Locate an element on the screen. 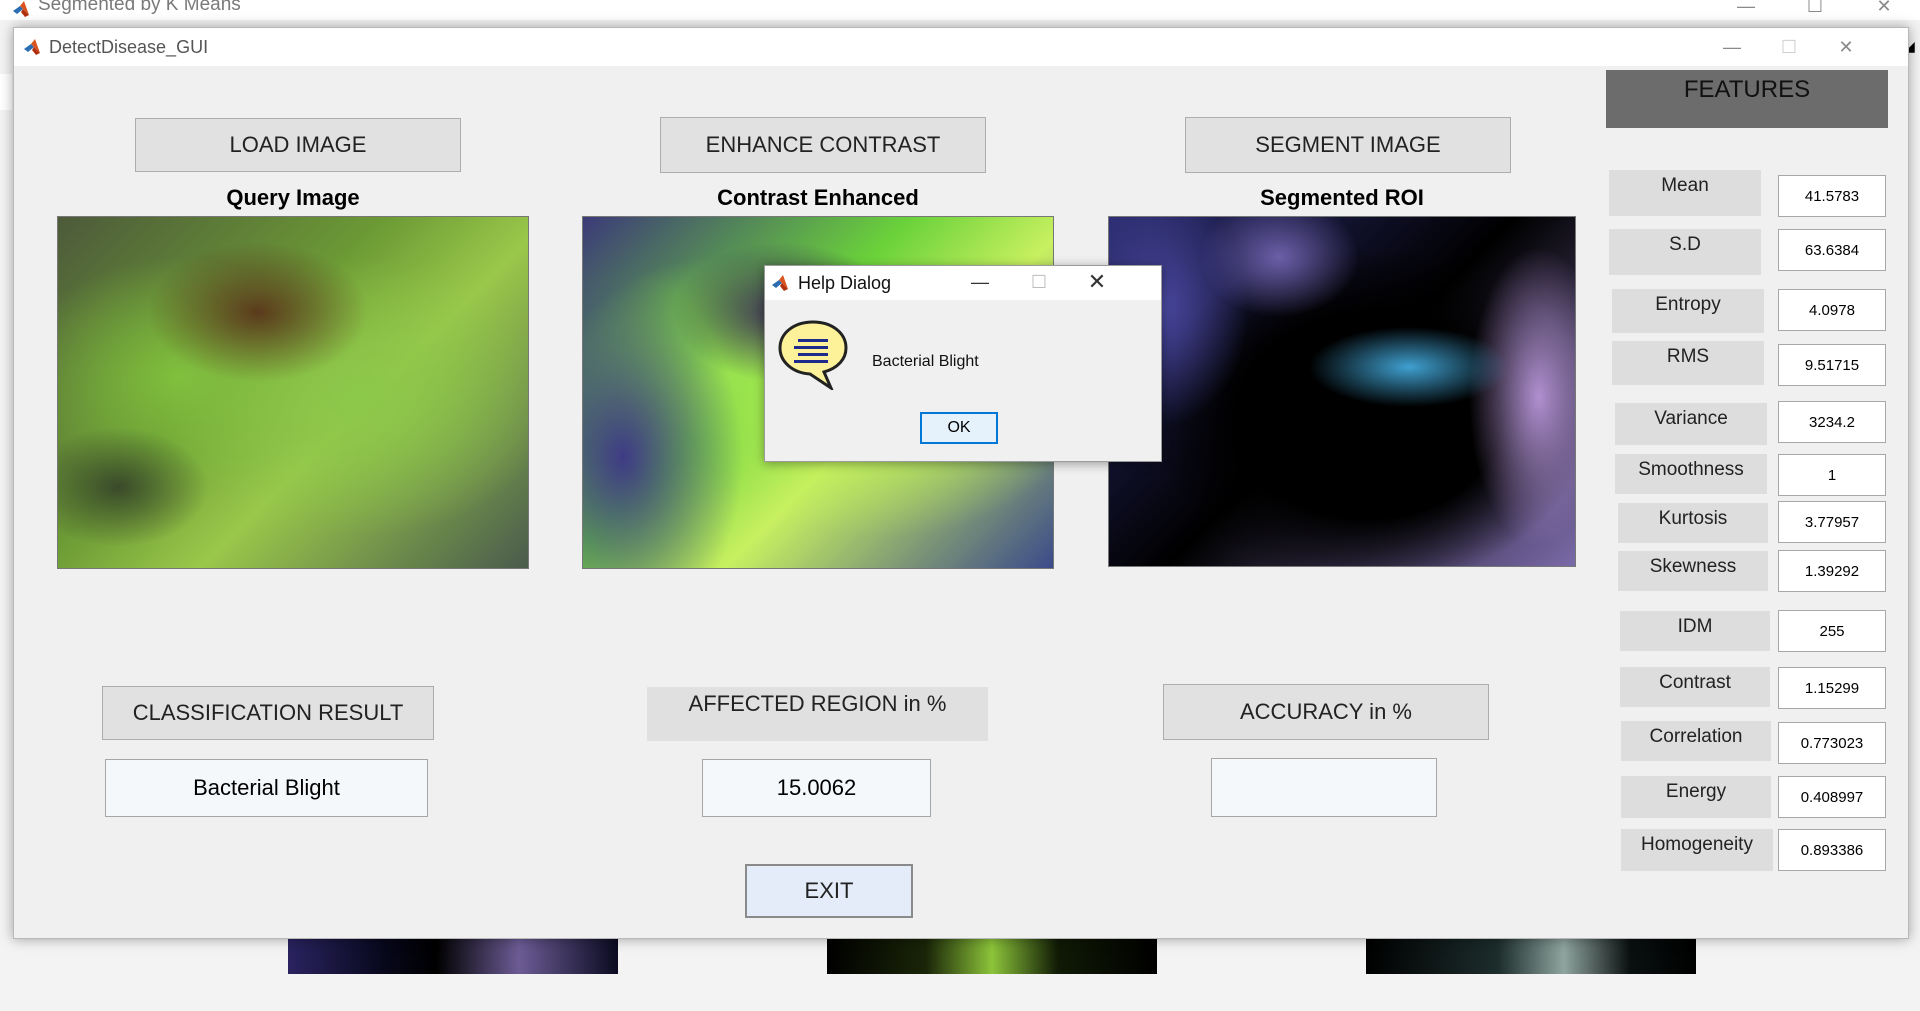  classification-result-field: Bacterial Blight is located at coordinates (266, 788).